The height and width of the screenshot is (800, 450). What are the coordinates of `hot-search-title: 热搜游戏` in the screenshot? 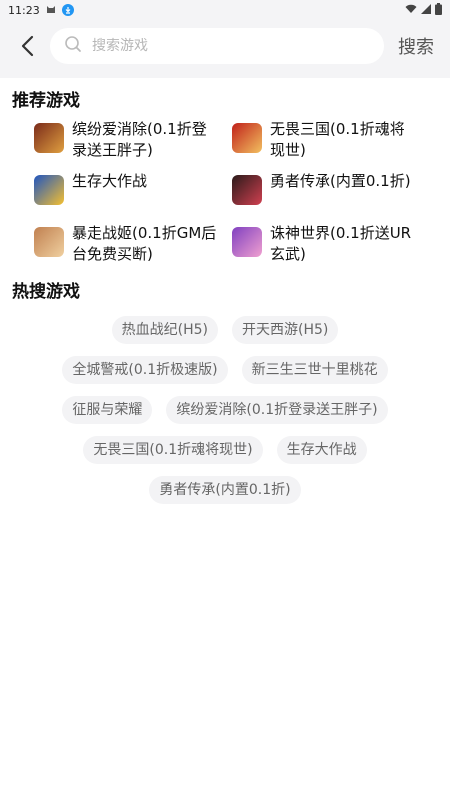 It's located at (46, 292).